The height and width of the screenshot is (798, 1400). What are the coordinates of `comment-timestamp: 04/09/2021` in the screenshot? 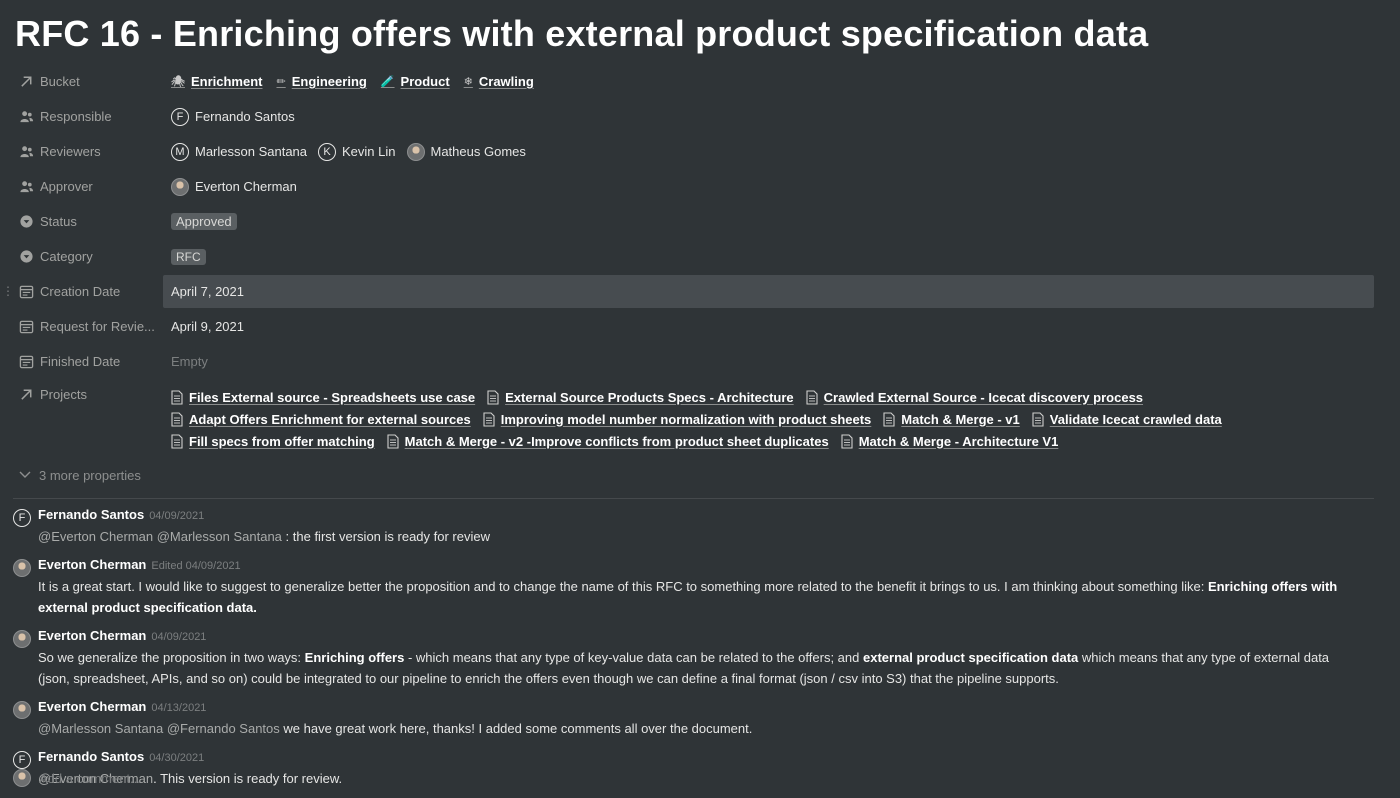 It's located at (179, 637).